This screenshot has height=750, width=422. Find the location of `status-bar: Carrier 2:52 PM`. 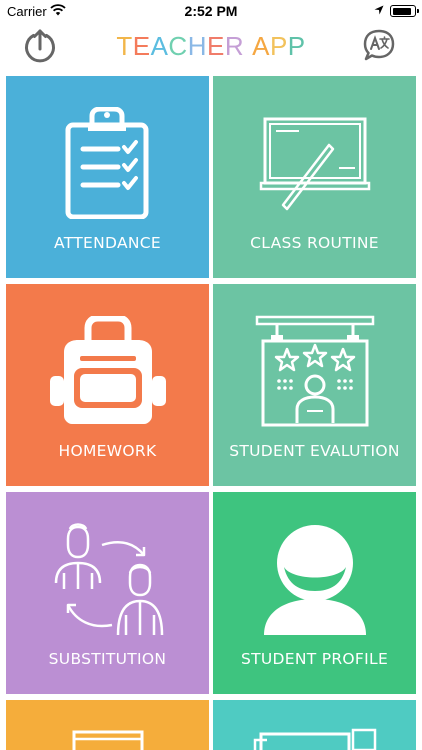

status-bar: Carrier 2:52 PM is located at coordinates (211, 11).